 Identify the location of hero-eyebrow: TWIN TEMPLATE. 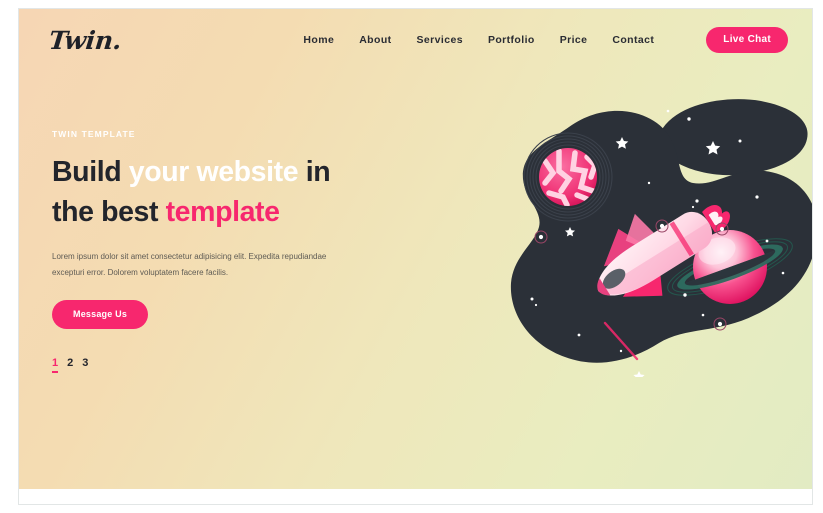
(94, 134).